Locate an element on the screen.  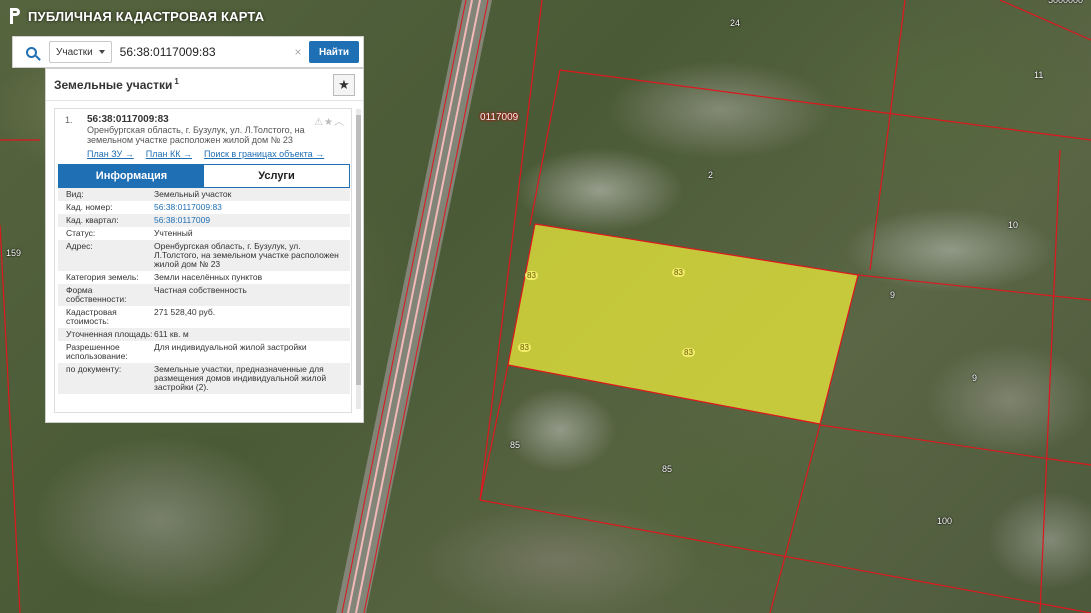
parcel-label: 11 is located at coordinates (1039, 75).